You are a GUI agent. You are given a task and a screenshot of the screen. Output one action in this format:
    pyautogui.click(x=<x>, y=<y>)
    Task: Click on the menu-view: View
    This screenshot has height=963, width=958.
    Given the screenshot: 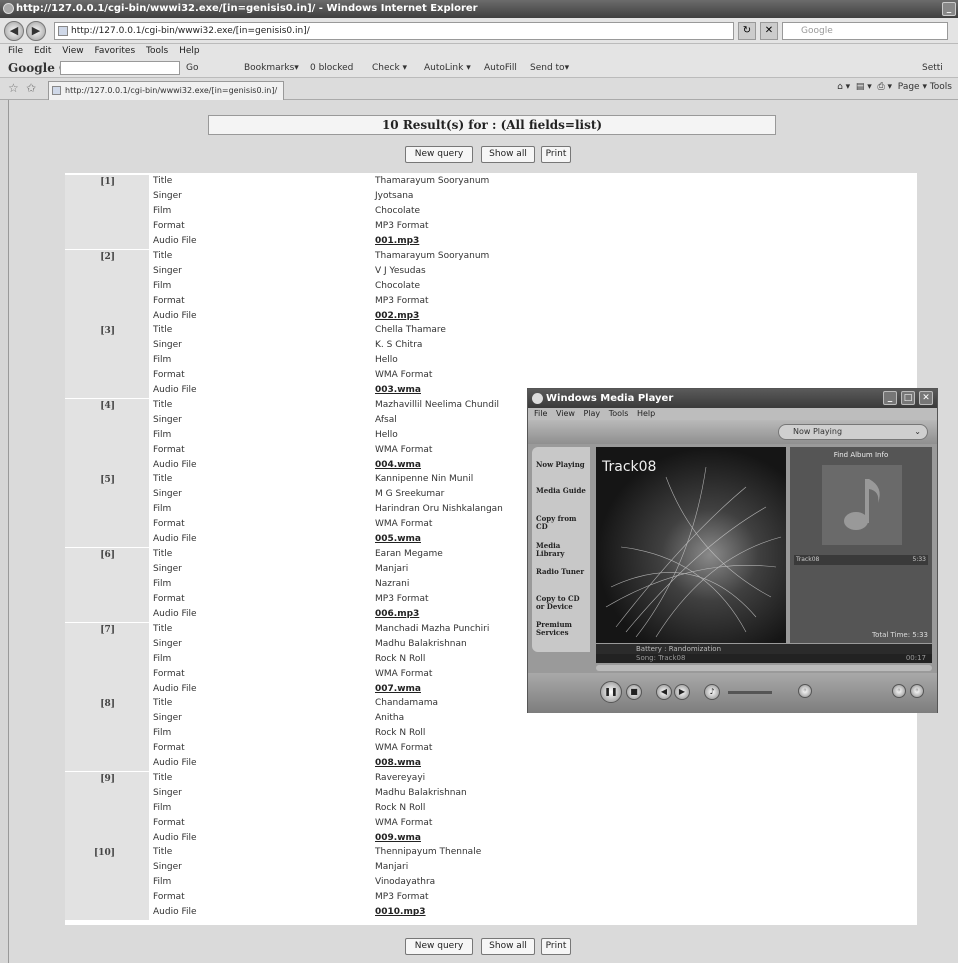 What is the action you would take?
    pyautogui.click(x=72, y=51)
    